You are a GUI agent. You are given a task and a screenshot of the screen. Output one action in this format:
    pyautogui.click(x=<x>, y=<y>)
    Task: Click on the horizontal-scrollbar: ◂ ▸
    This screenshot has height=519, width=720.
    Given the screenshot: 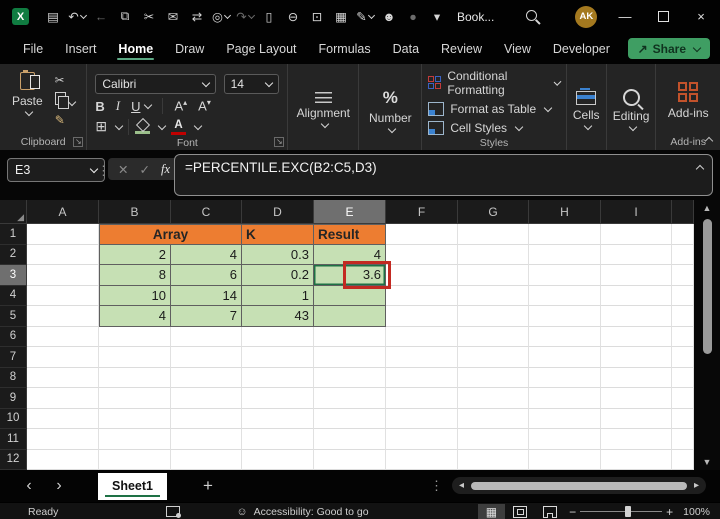 What is the action you would take?
    pyautogui.click(x=579, y=485)
    